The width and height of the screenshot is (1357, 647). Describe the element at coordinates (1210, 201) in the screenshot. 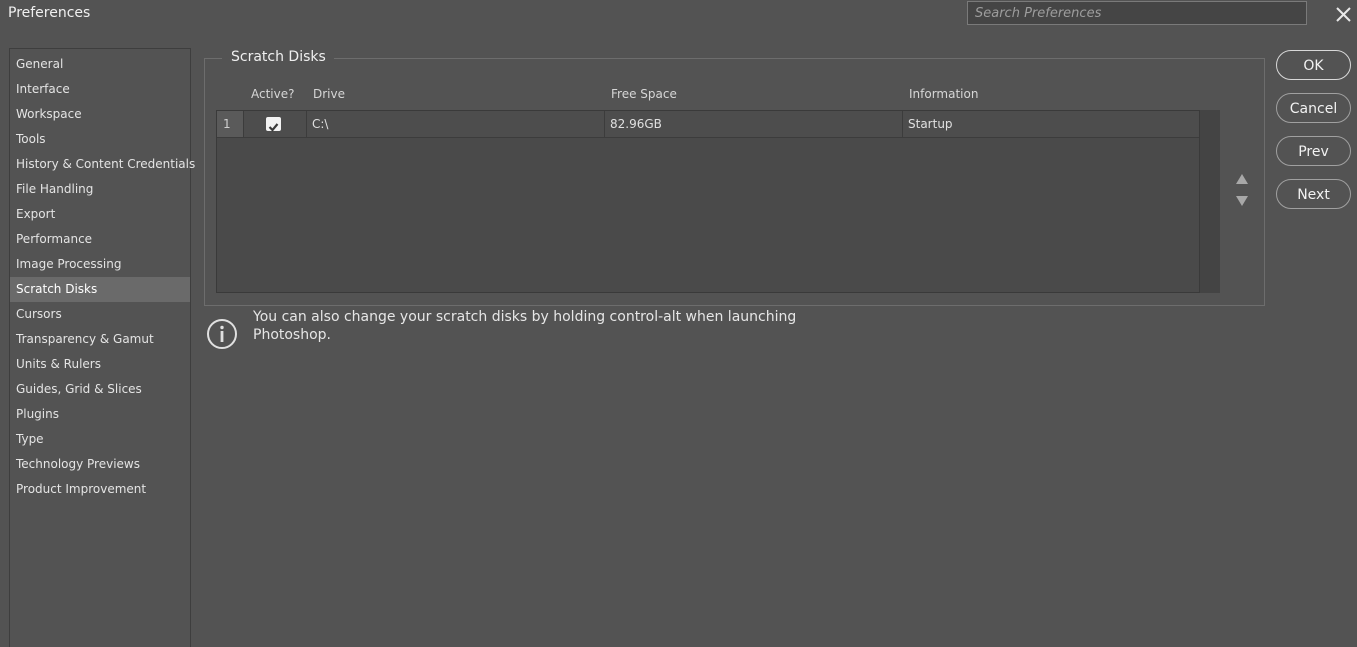

I see `table-scrollbar` at that location.